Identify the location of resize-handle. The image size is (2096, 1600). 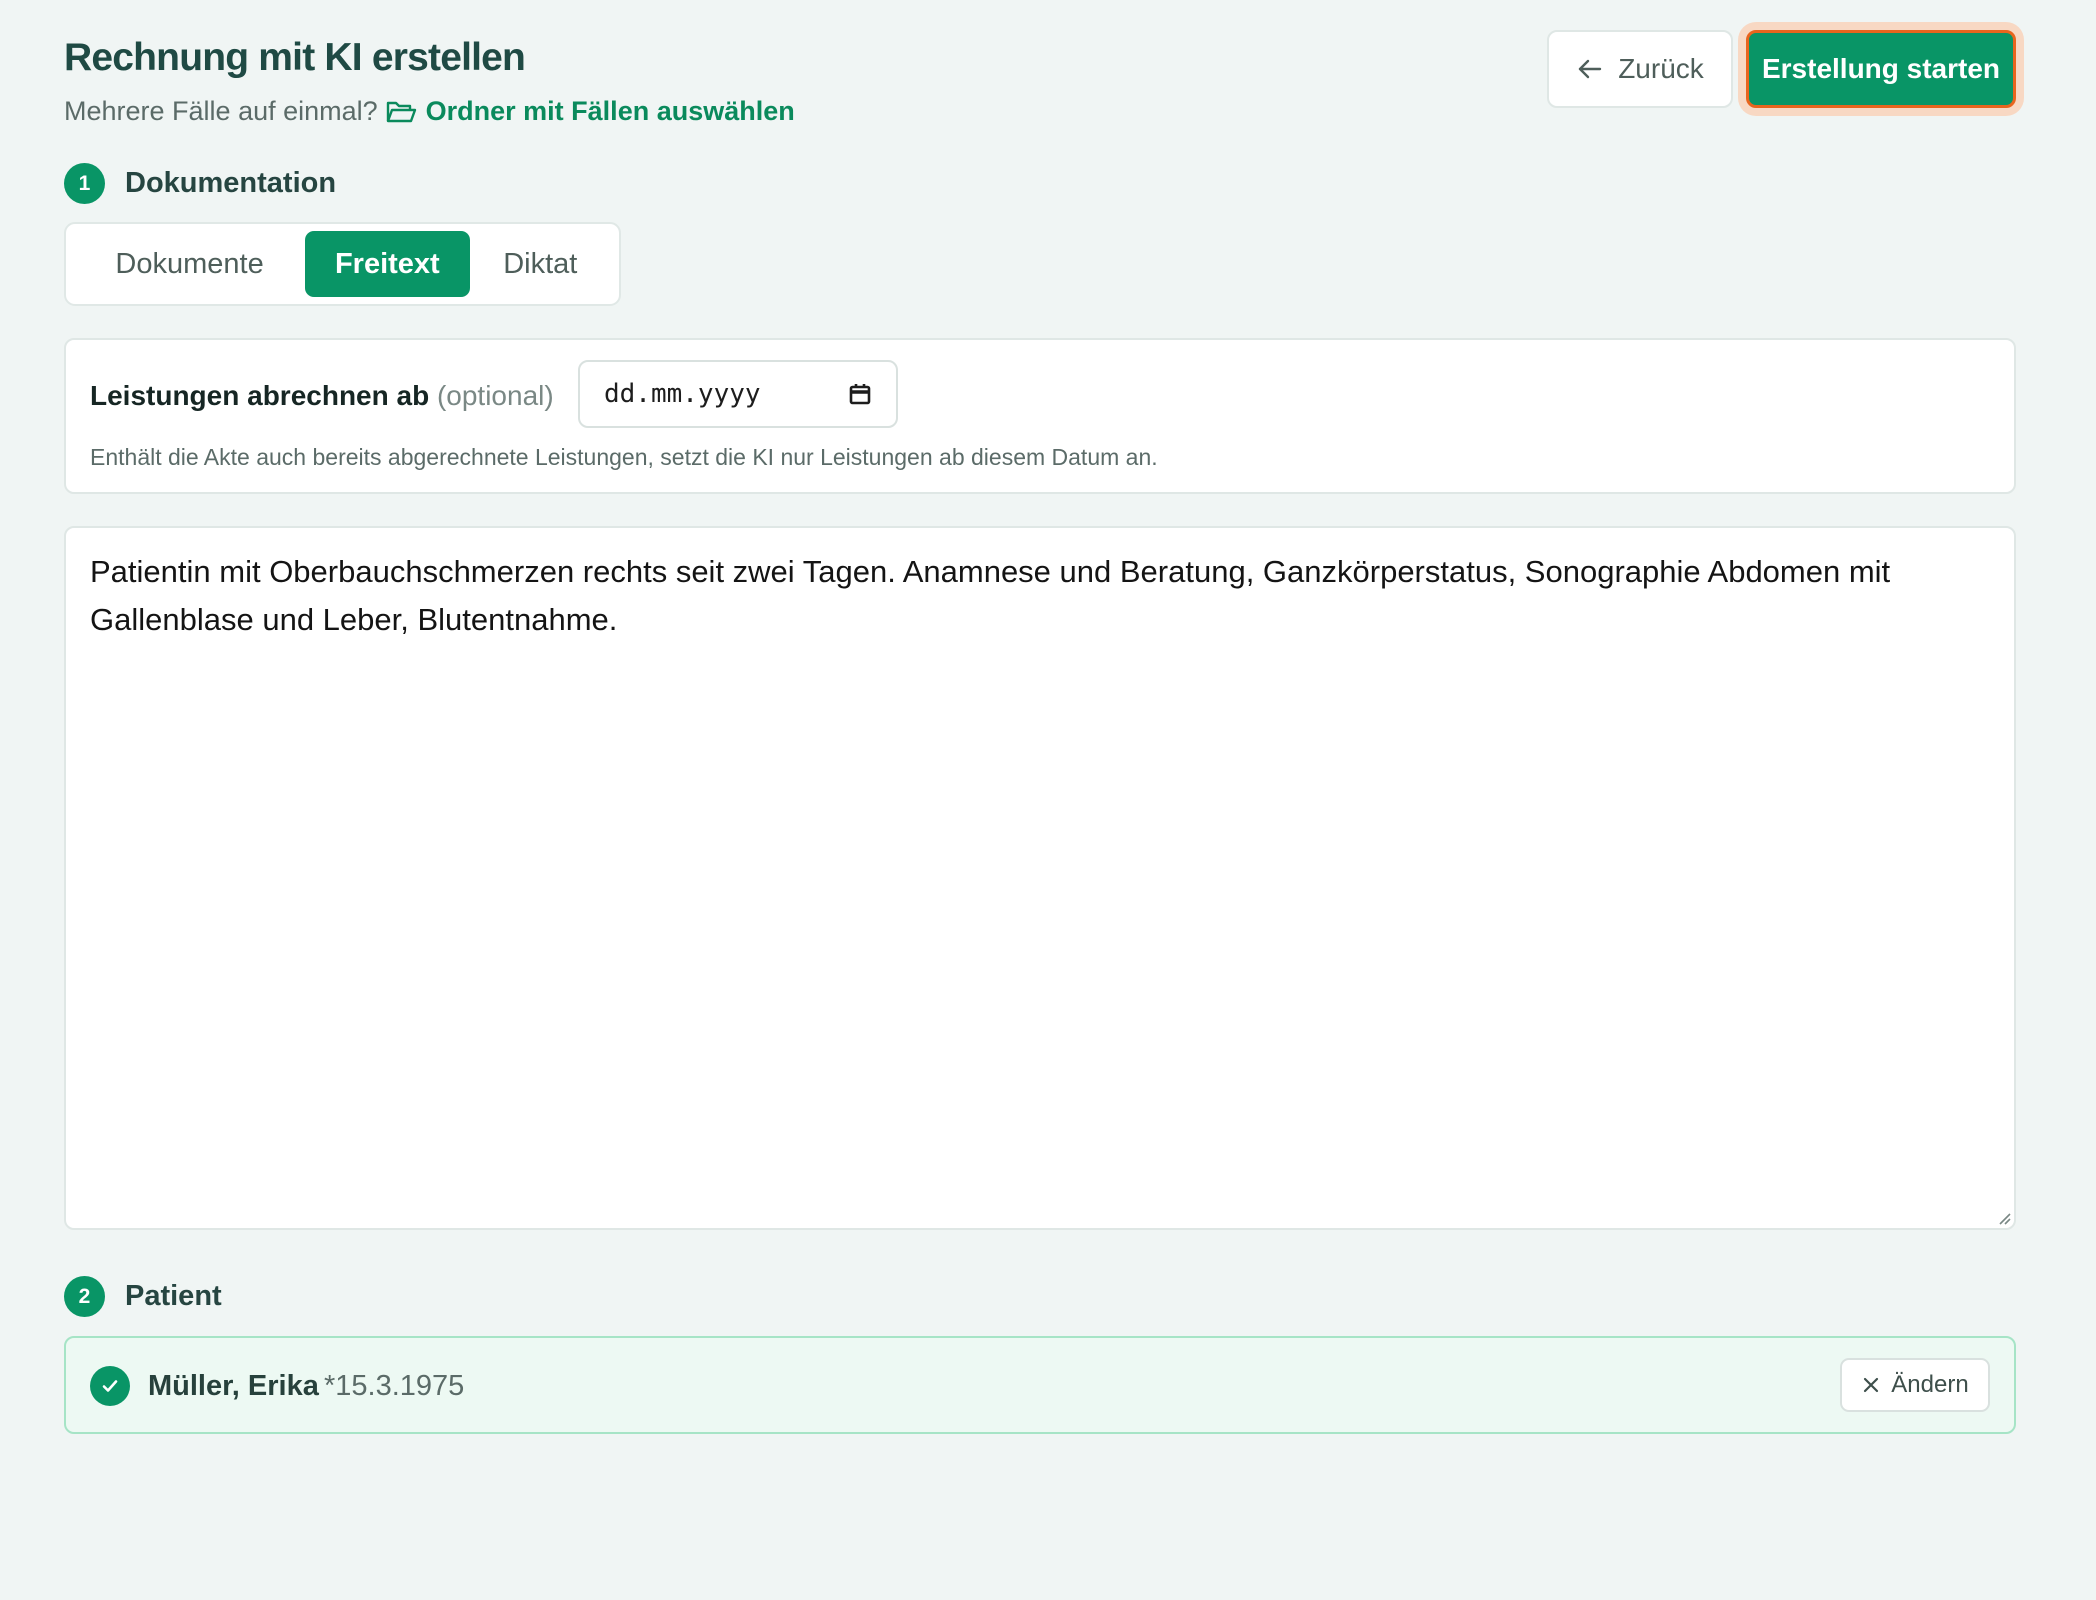
(2003, 1217).